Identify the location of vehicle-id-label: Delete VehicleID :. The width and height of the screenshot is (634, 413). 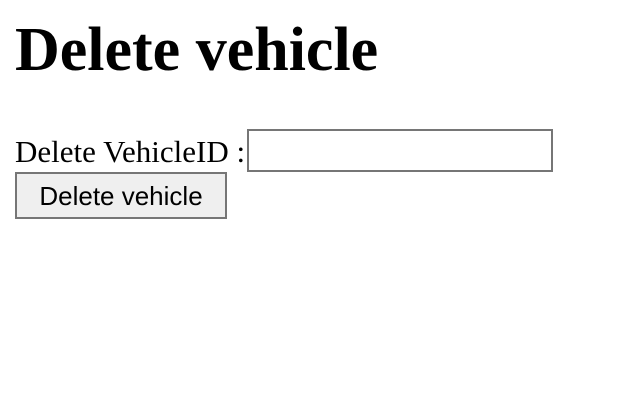
(130, 151).